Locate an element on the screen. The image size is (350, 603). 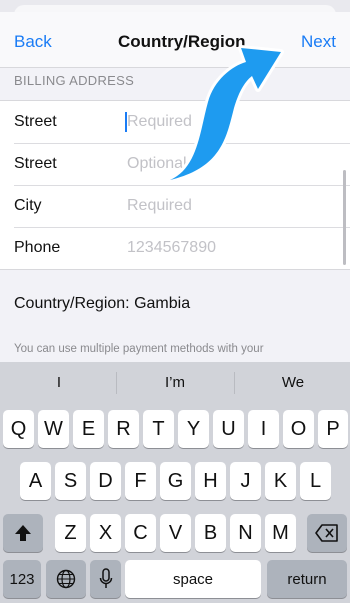
shift-icon is located at coordinates (23, 533).